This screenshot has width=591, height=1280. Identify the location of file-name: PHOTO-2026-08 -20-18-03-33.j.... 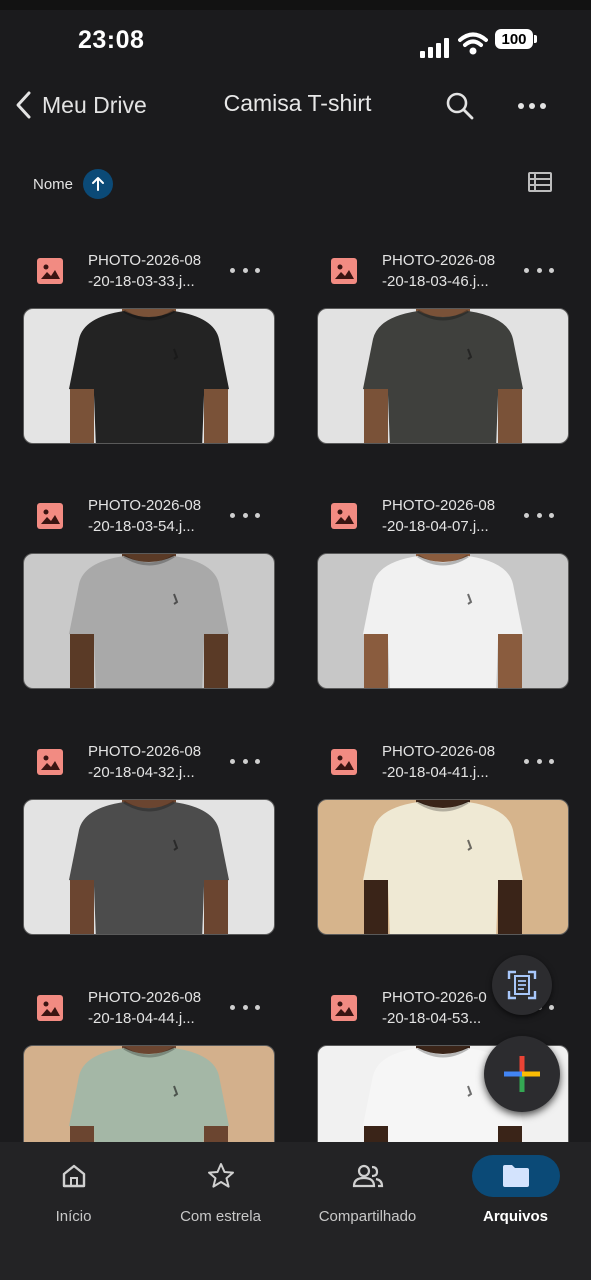
(155, 271).